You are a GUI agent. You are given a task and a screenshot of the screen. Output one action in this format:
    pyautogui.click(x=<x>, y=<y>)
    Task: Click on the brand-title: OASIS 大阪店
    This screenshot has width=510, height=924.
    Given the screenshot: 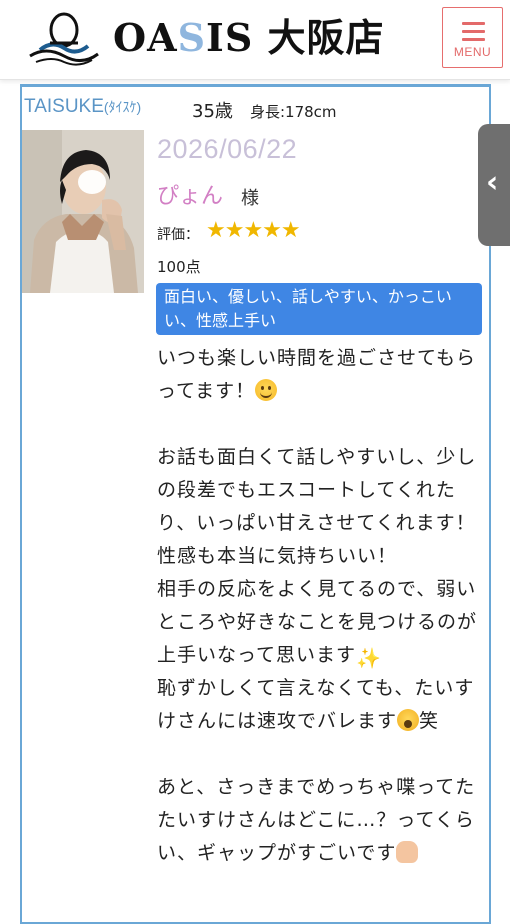 What is the action you would take?
    pyautogui.click(x=249, y=38)
    